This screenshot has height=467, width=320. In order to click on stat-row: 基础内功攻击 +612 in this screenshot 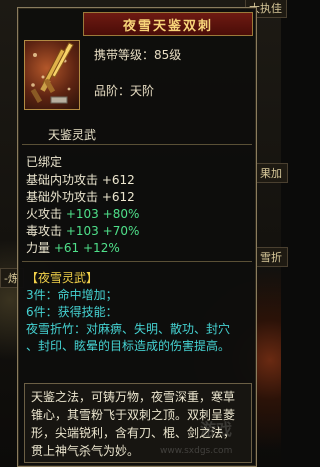, I will do `click(80, 179)`.